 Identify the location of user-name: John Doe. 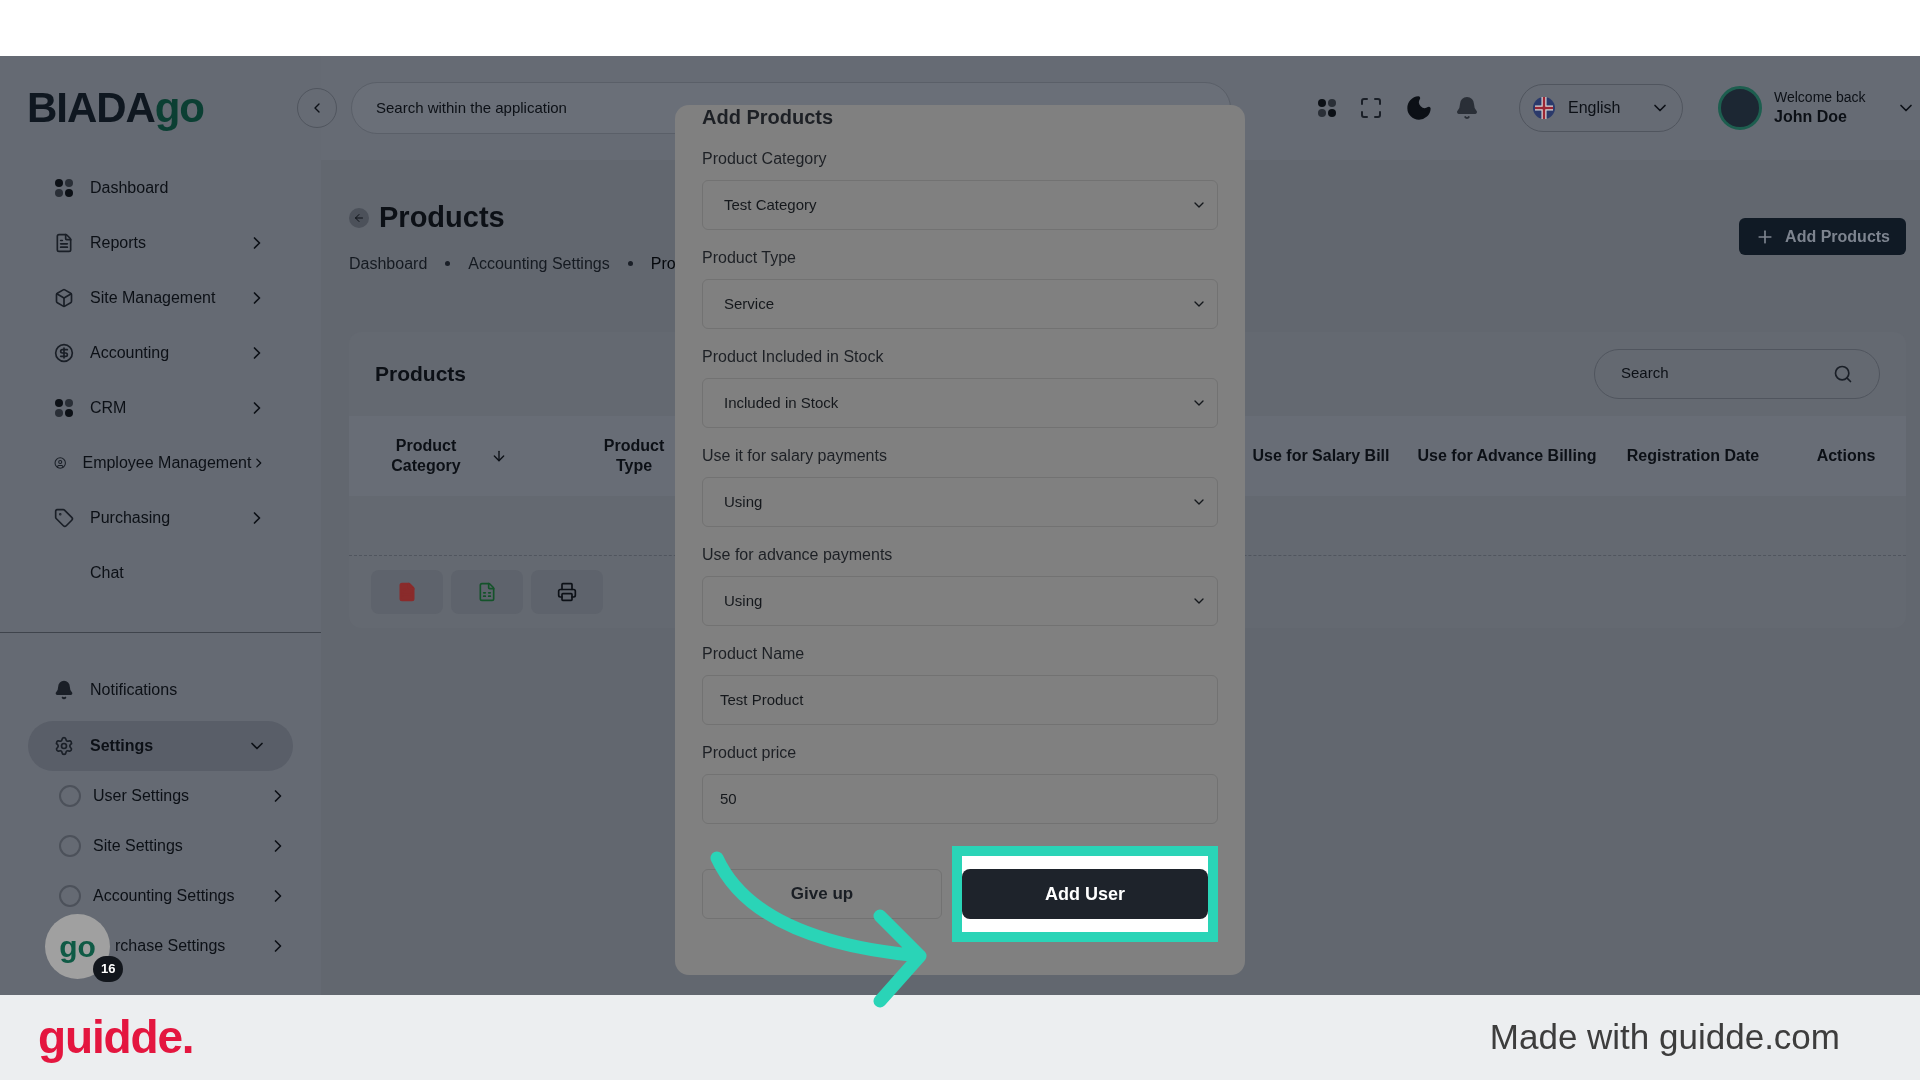
(1811, 116).